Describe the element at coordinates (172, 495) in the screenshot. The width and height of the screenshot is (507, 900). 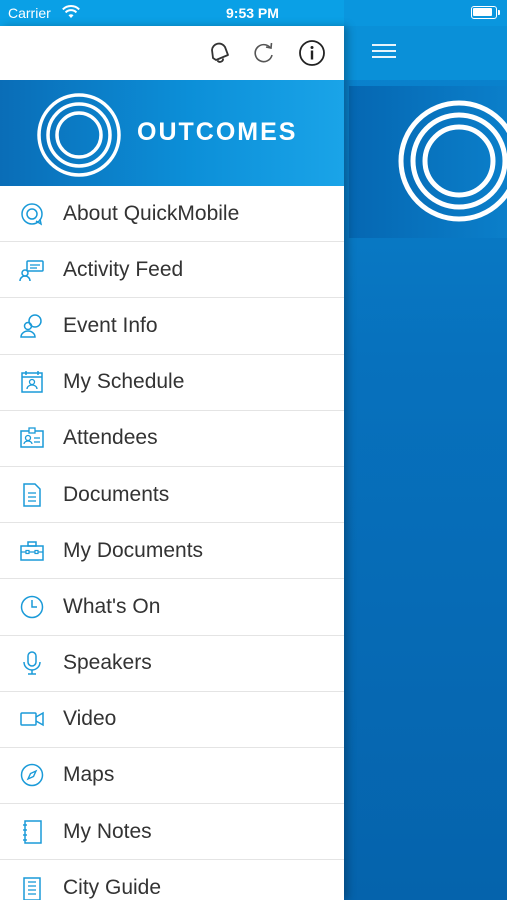
I see `menu-item-documents: Documents` at that location.